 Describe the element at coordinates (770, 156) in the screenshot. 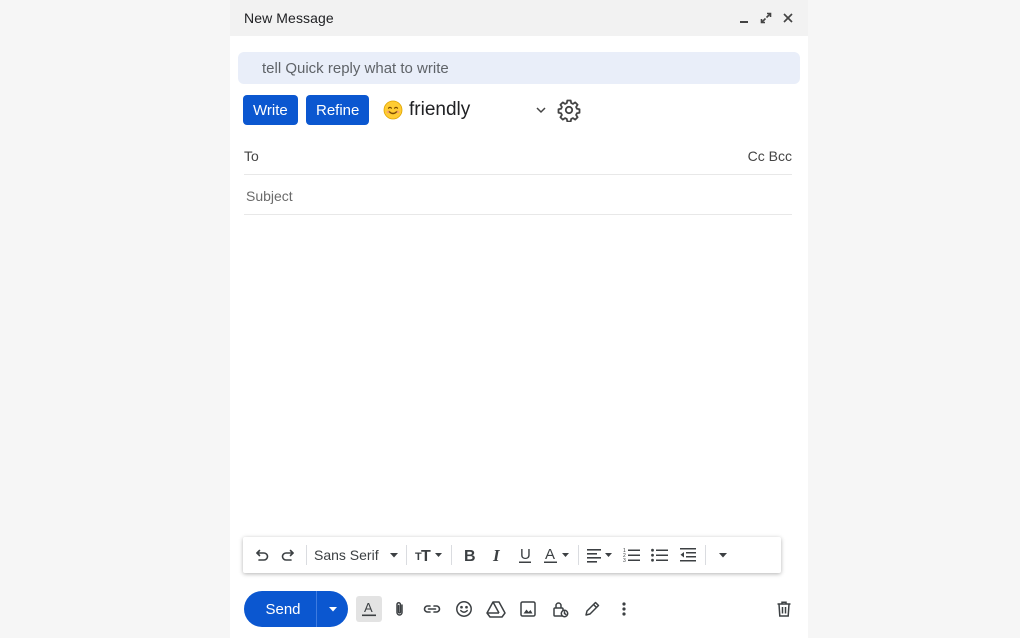

I see `cc-bcc-link: Cc Bcc` at that location.